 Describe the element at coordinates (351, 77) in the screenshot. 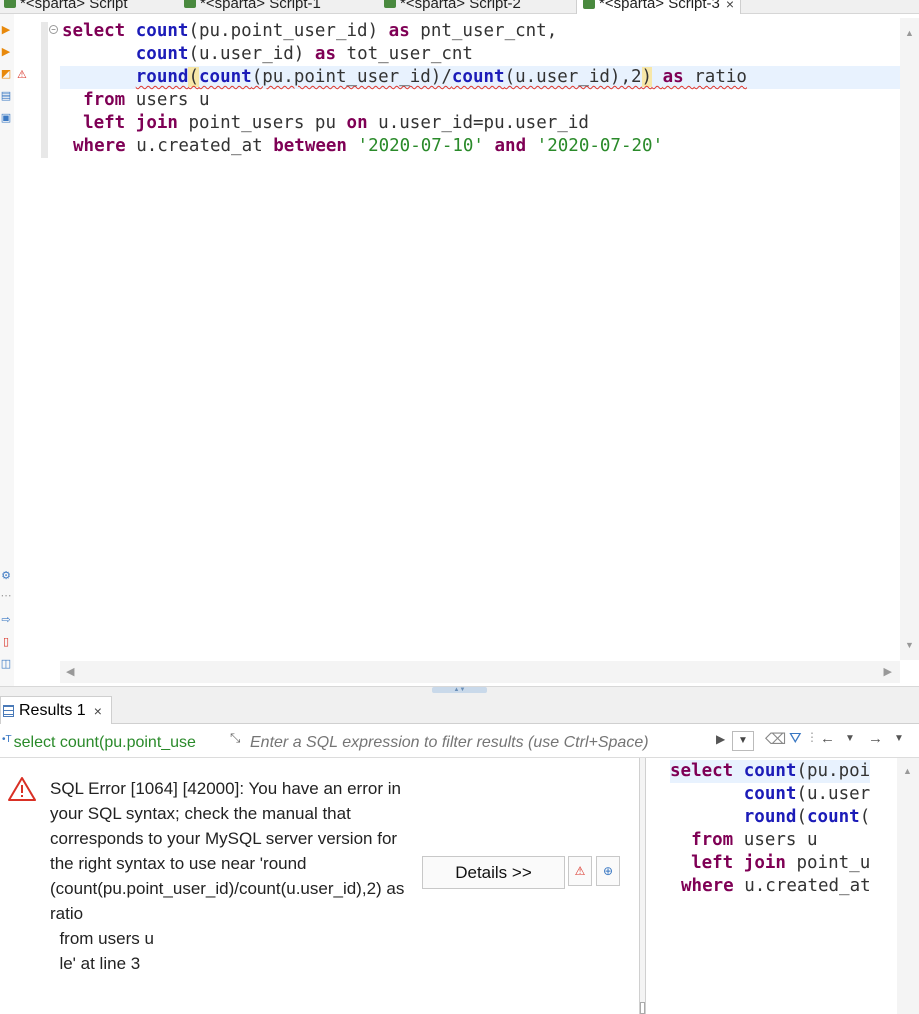

I see `code-text: (pu.point_user_id)/` at that location.